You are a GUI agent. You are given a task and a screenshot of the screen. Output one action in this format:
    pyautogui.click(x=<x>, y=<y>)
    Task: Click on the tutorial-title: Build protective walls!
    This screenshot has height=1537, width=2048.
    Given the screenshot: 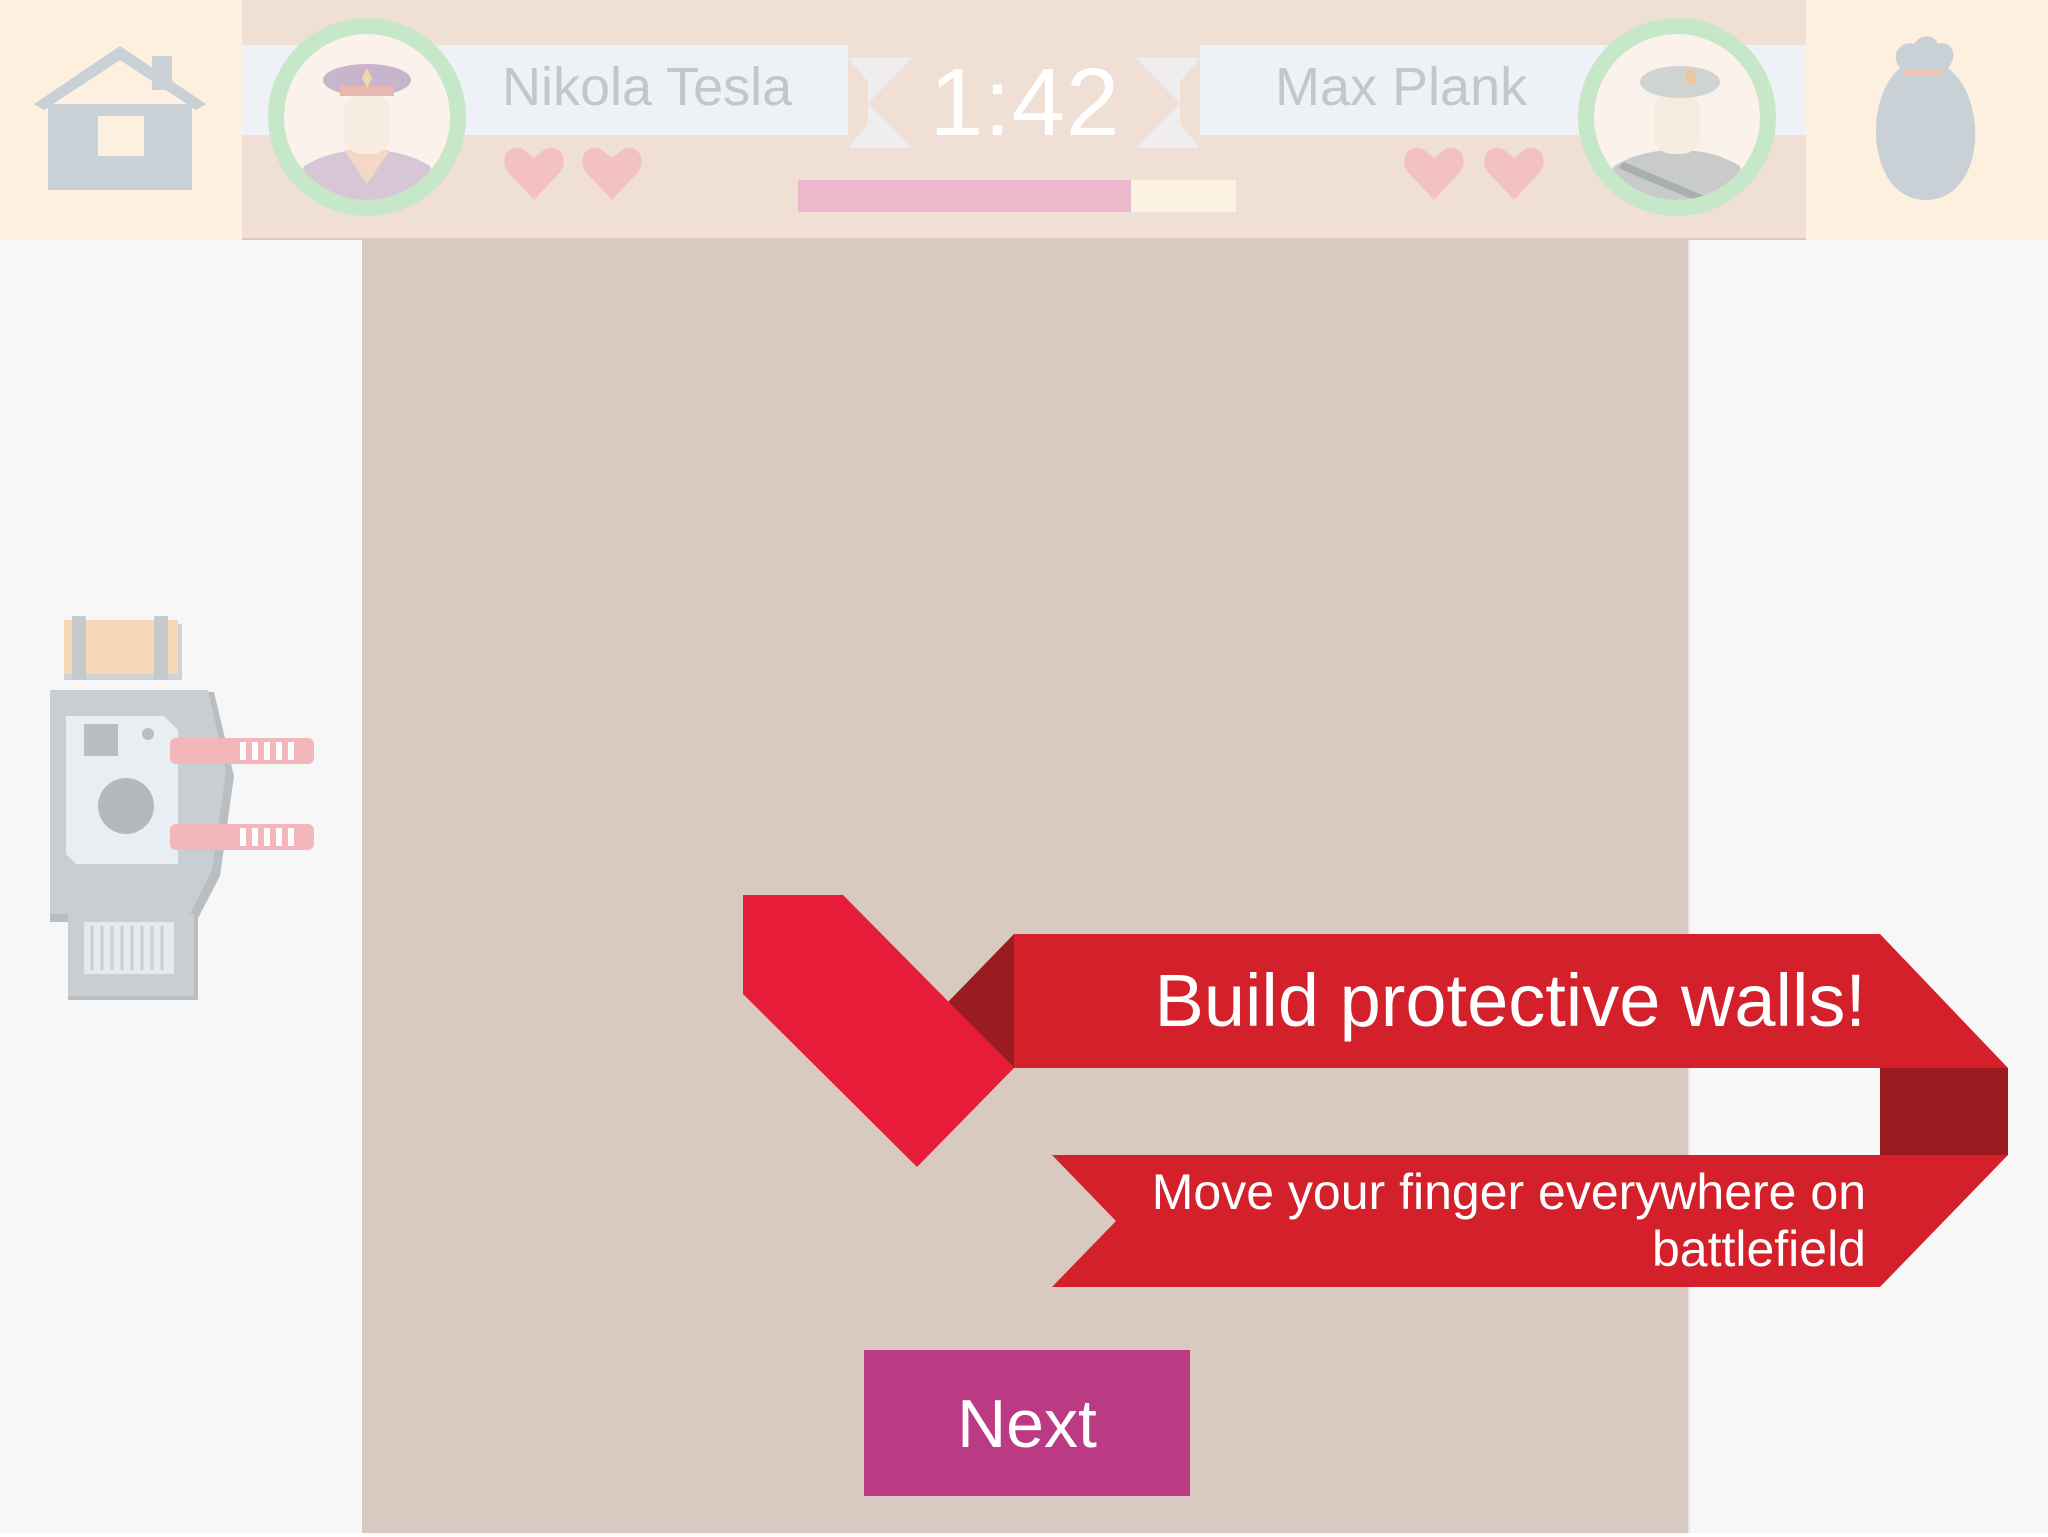 What is the action you would take?
    pyautogui.click(x=1510, y=1000)
    